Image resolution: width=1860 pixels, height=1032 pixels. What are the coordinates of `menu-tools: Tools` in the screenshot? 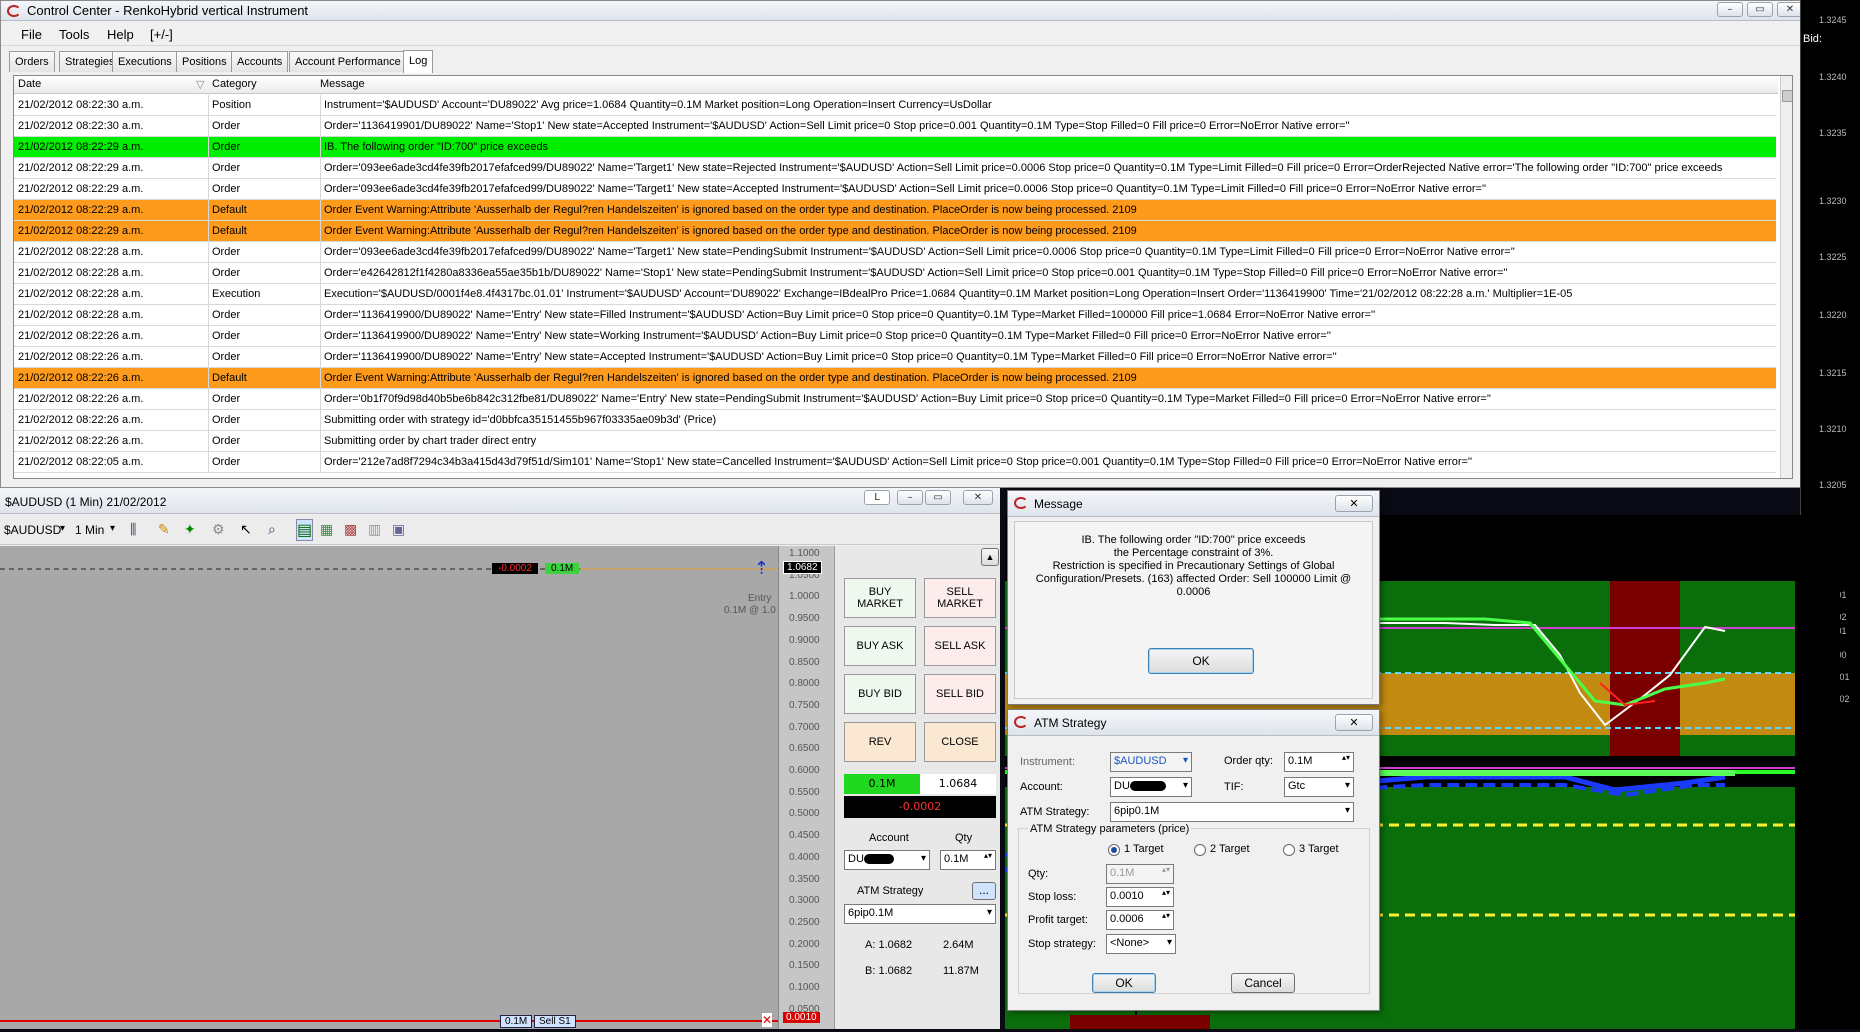 It's located at (74, 34).